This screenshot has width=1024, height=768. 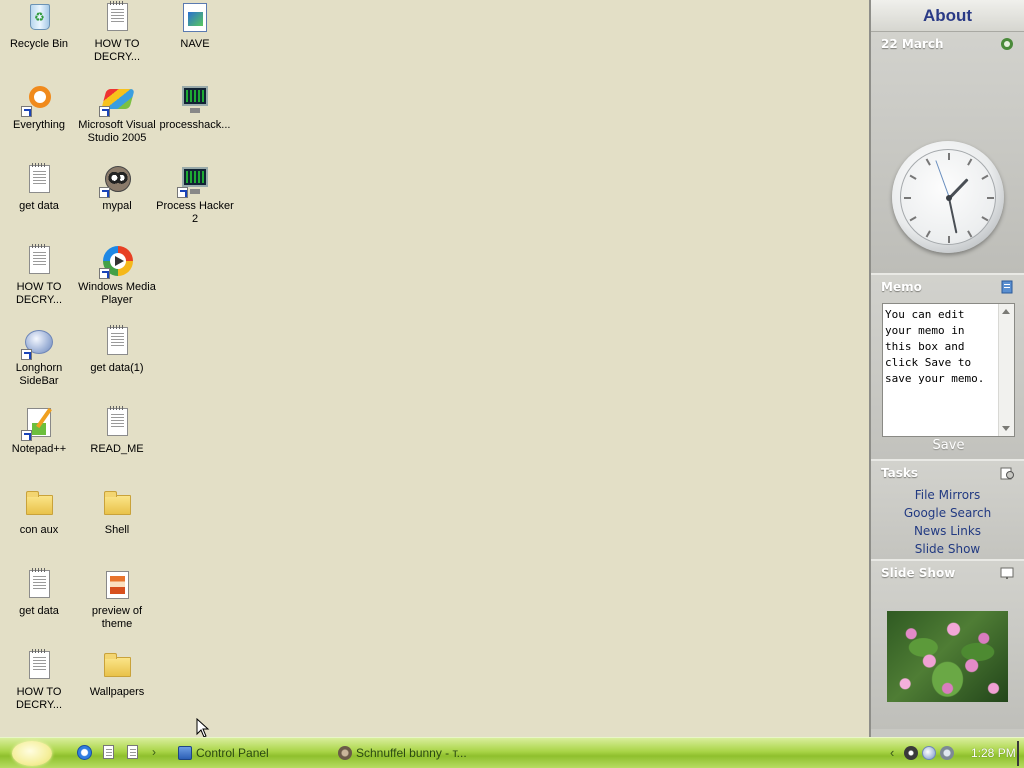 What do you see at coordinates (900, 473) in the screenshot?
I see `tasks-title: Tasks` at bounding box center [900, 473].